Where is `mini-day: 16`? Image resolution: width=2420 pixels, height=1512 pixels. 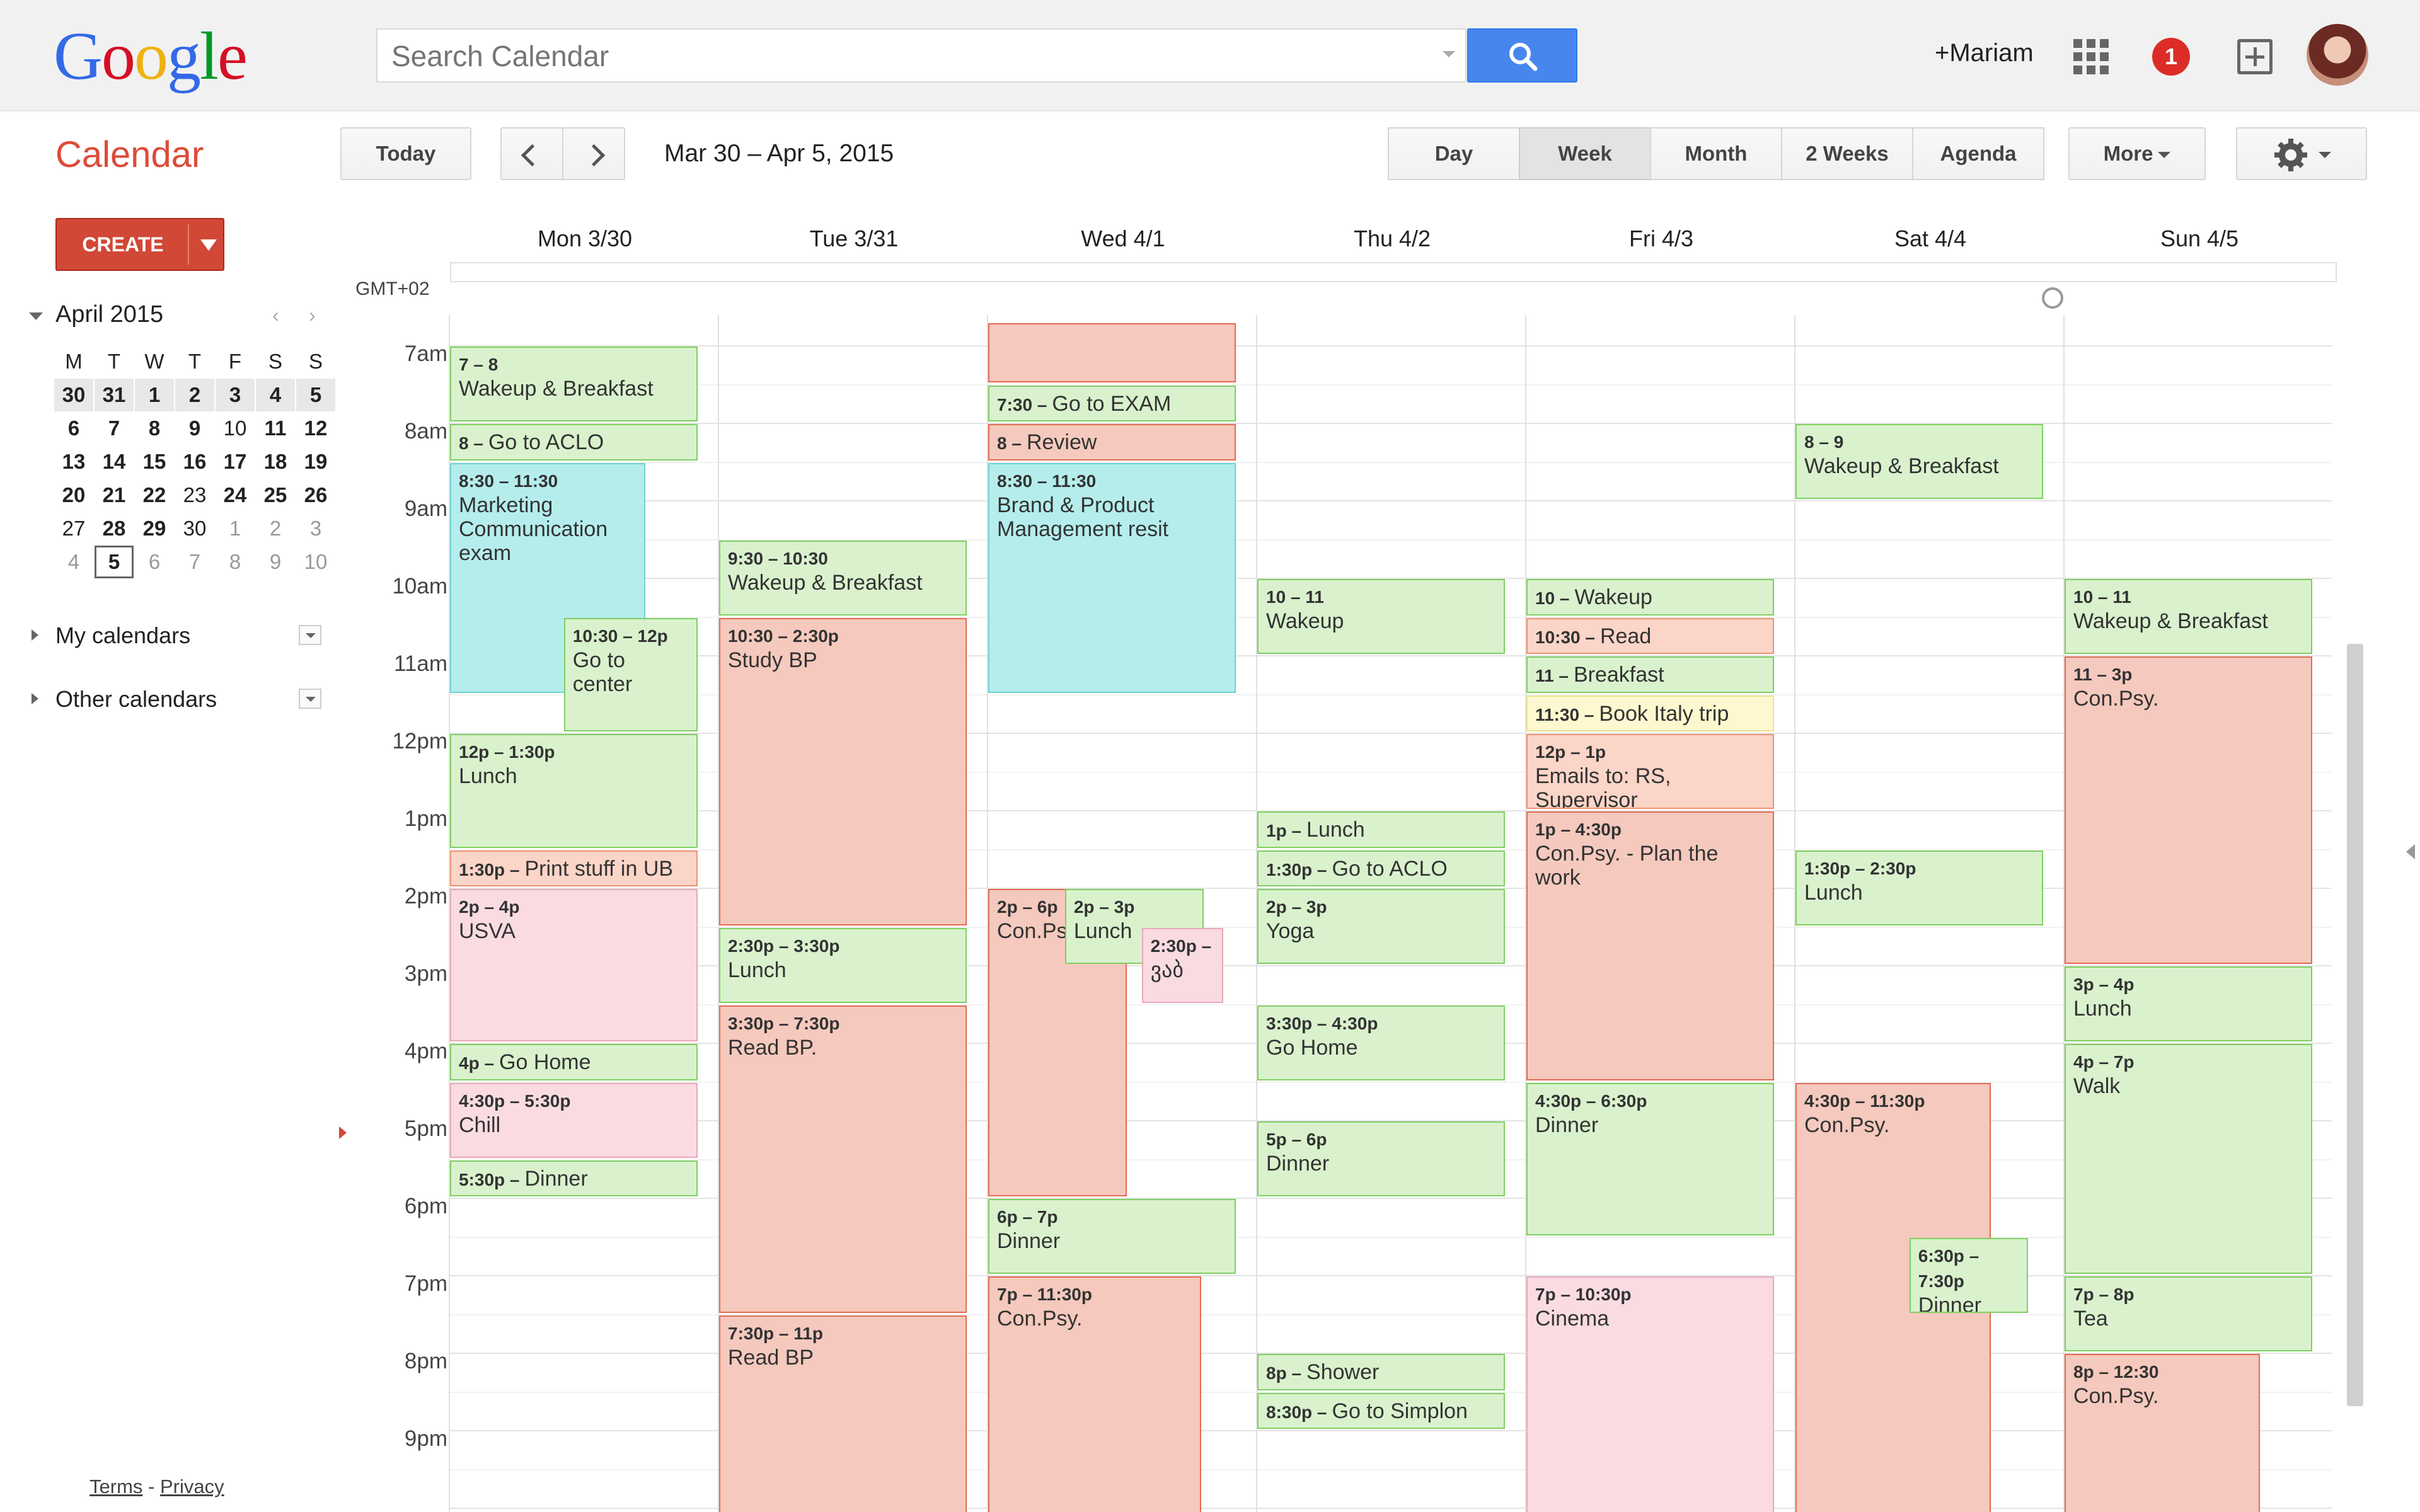 mini-day: 16 is located at coordinates (194, 461).